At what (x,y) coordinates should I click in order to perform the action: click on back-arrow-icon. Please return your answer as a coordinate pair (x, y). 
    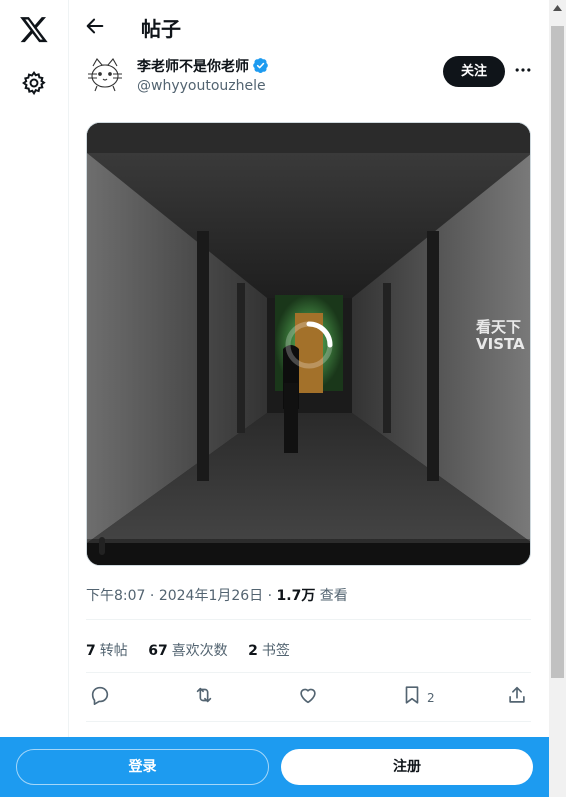
    Looking at the image, I should click on (95, 26).